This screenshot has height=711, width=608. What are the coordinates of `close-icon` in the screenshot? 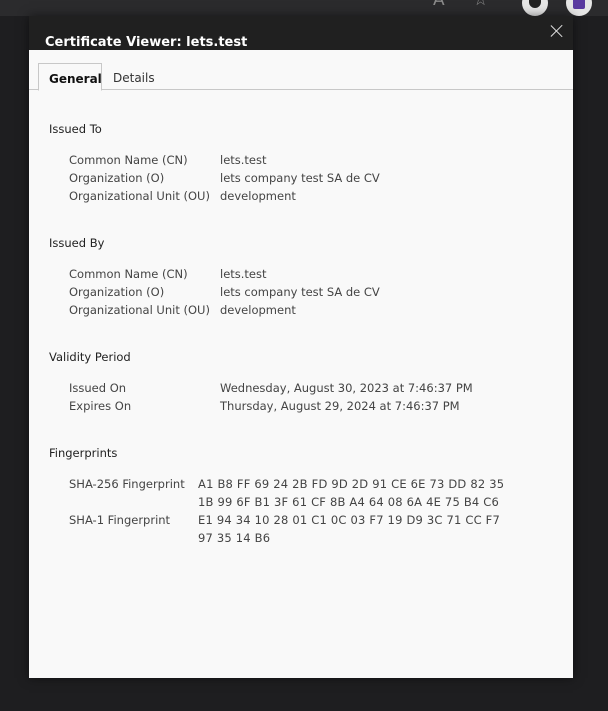 It's located at (557, 31).